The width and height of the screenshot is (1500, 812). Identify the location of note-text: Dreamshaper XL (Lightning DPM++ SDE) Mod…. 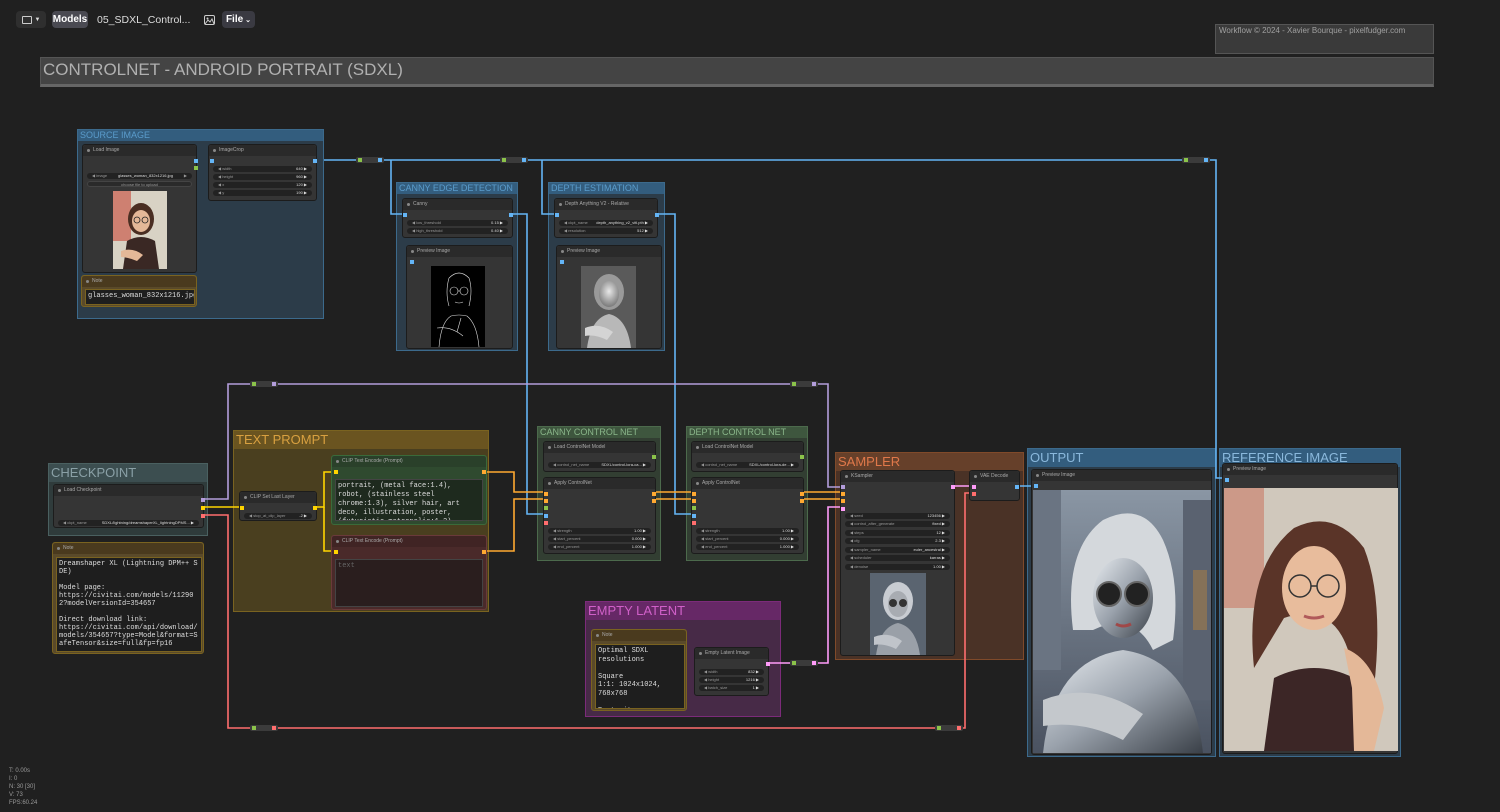
(129, 604).